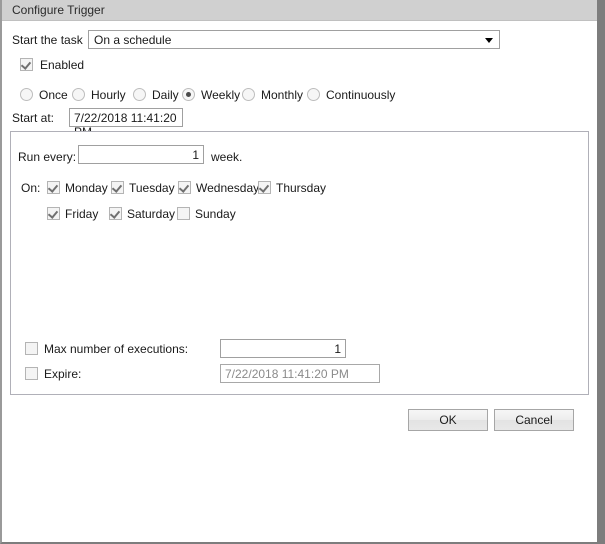 Image resolution: width=605 pixels, height=544 pixels. Describe the element at coordinates (53, 213) in the screenshot. I see `day-checkbox-friday` at that location.